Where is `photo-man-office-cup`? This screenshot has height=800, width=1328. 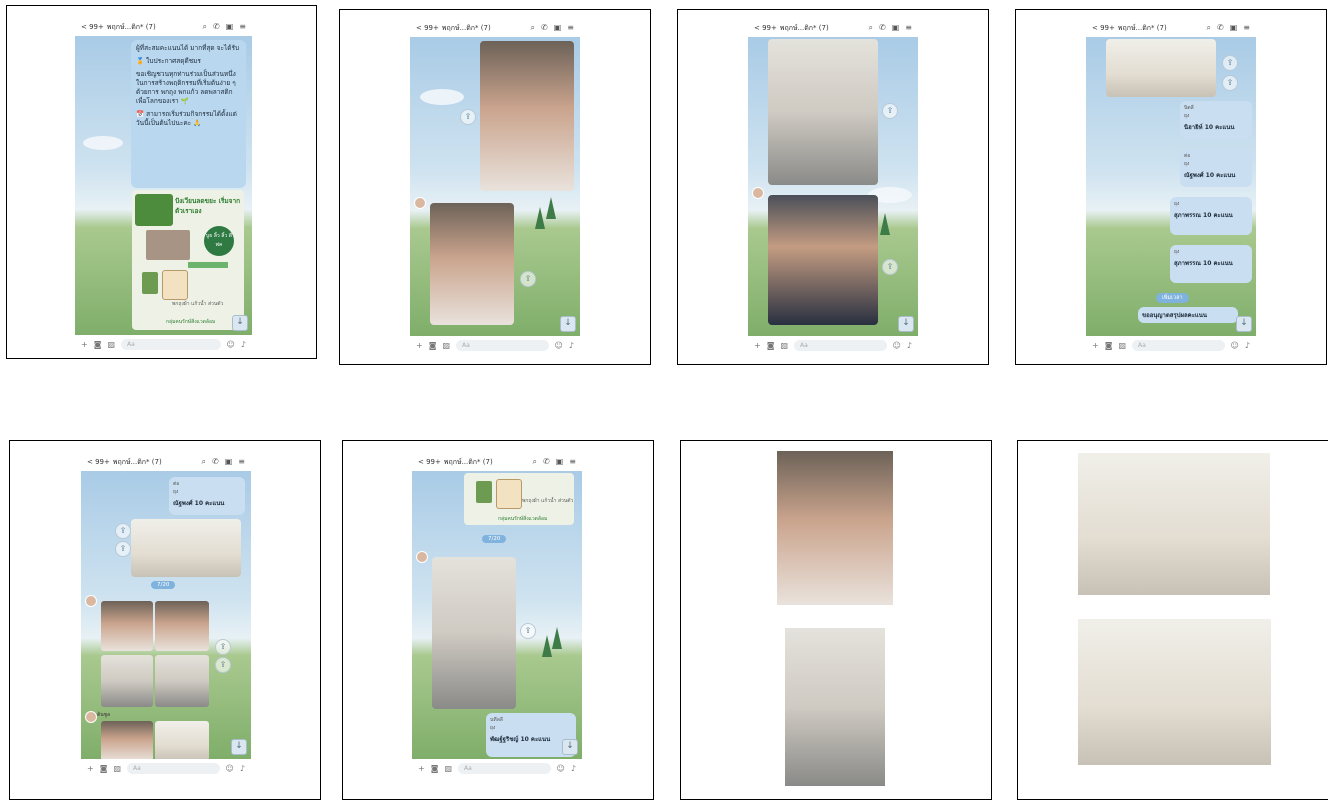 photo-man-office-cup is located at coordinates (823, 112).